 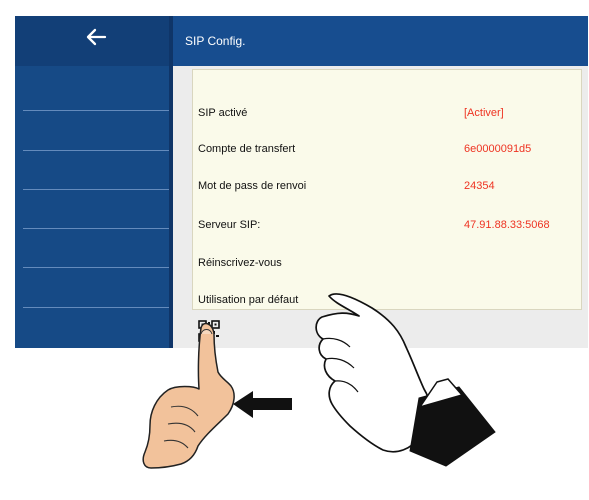 I want to click on left-arrow-icon, so click(x=262, y=404).